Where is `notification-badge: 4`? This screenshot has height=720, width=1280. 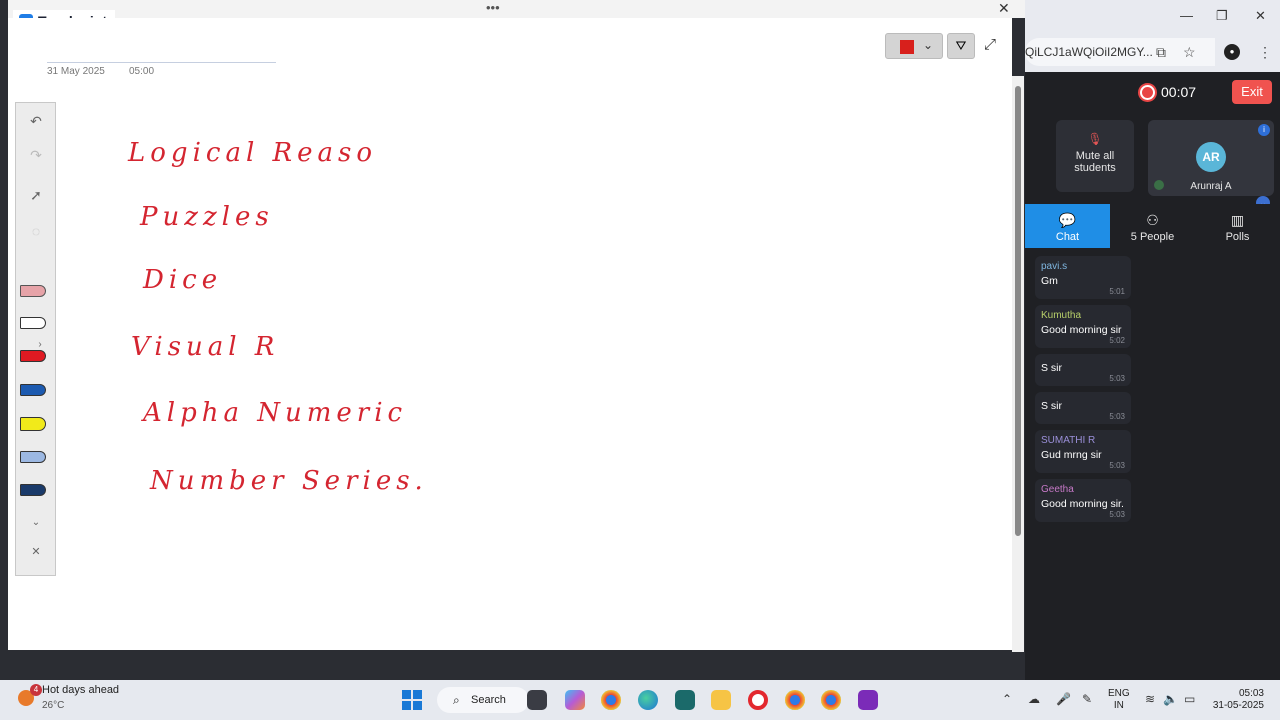 notification-badge: 4 is located at coordinates (36, 690).